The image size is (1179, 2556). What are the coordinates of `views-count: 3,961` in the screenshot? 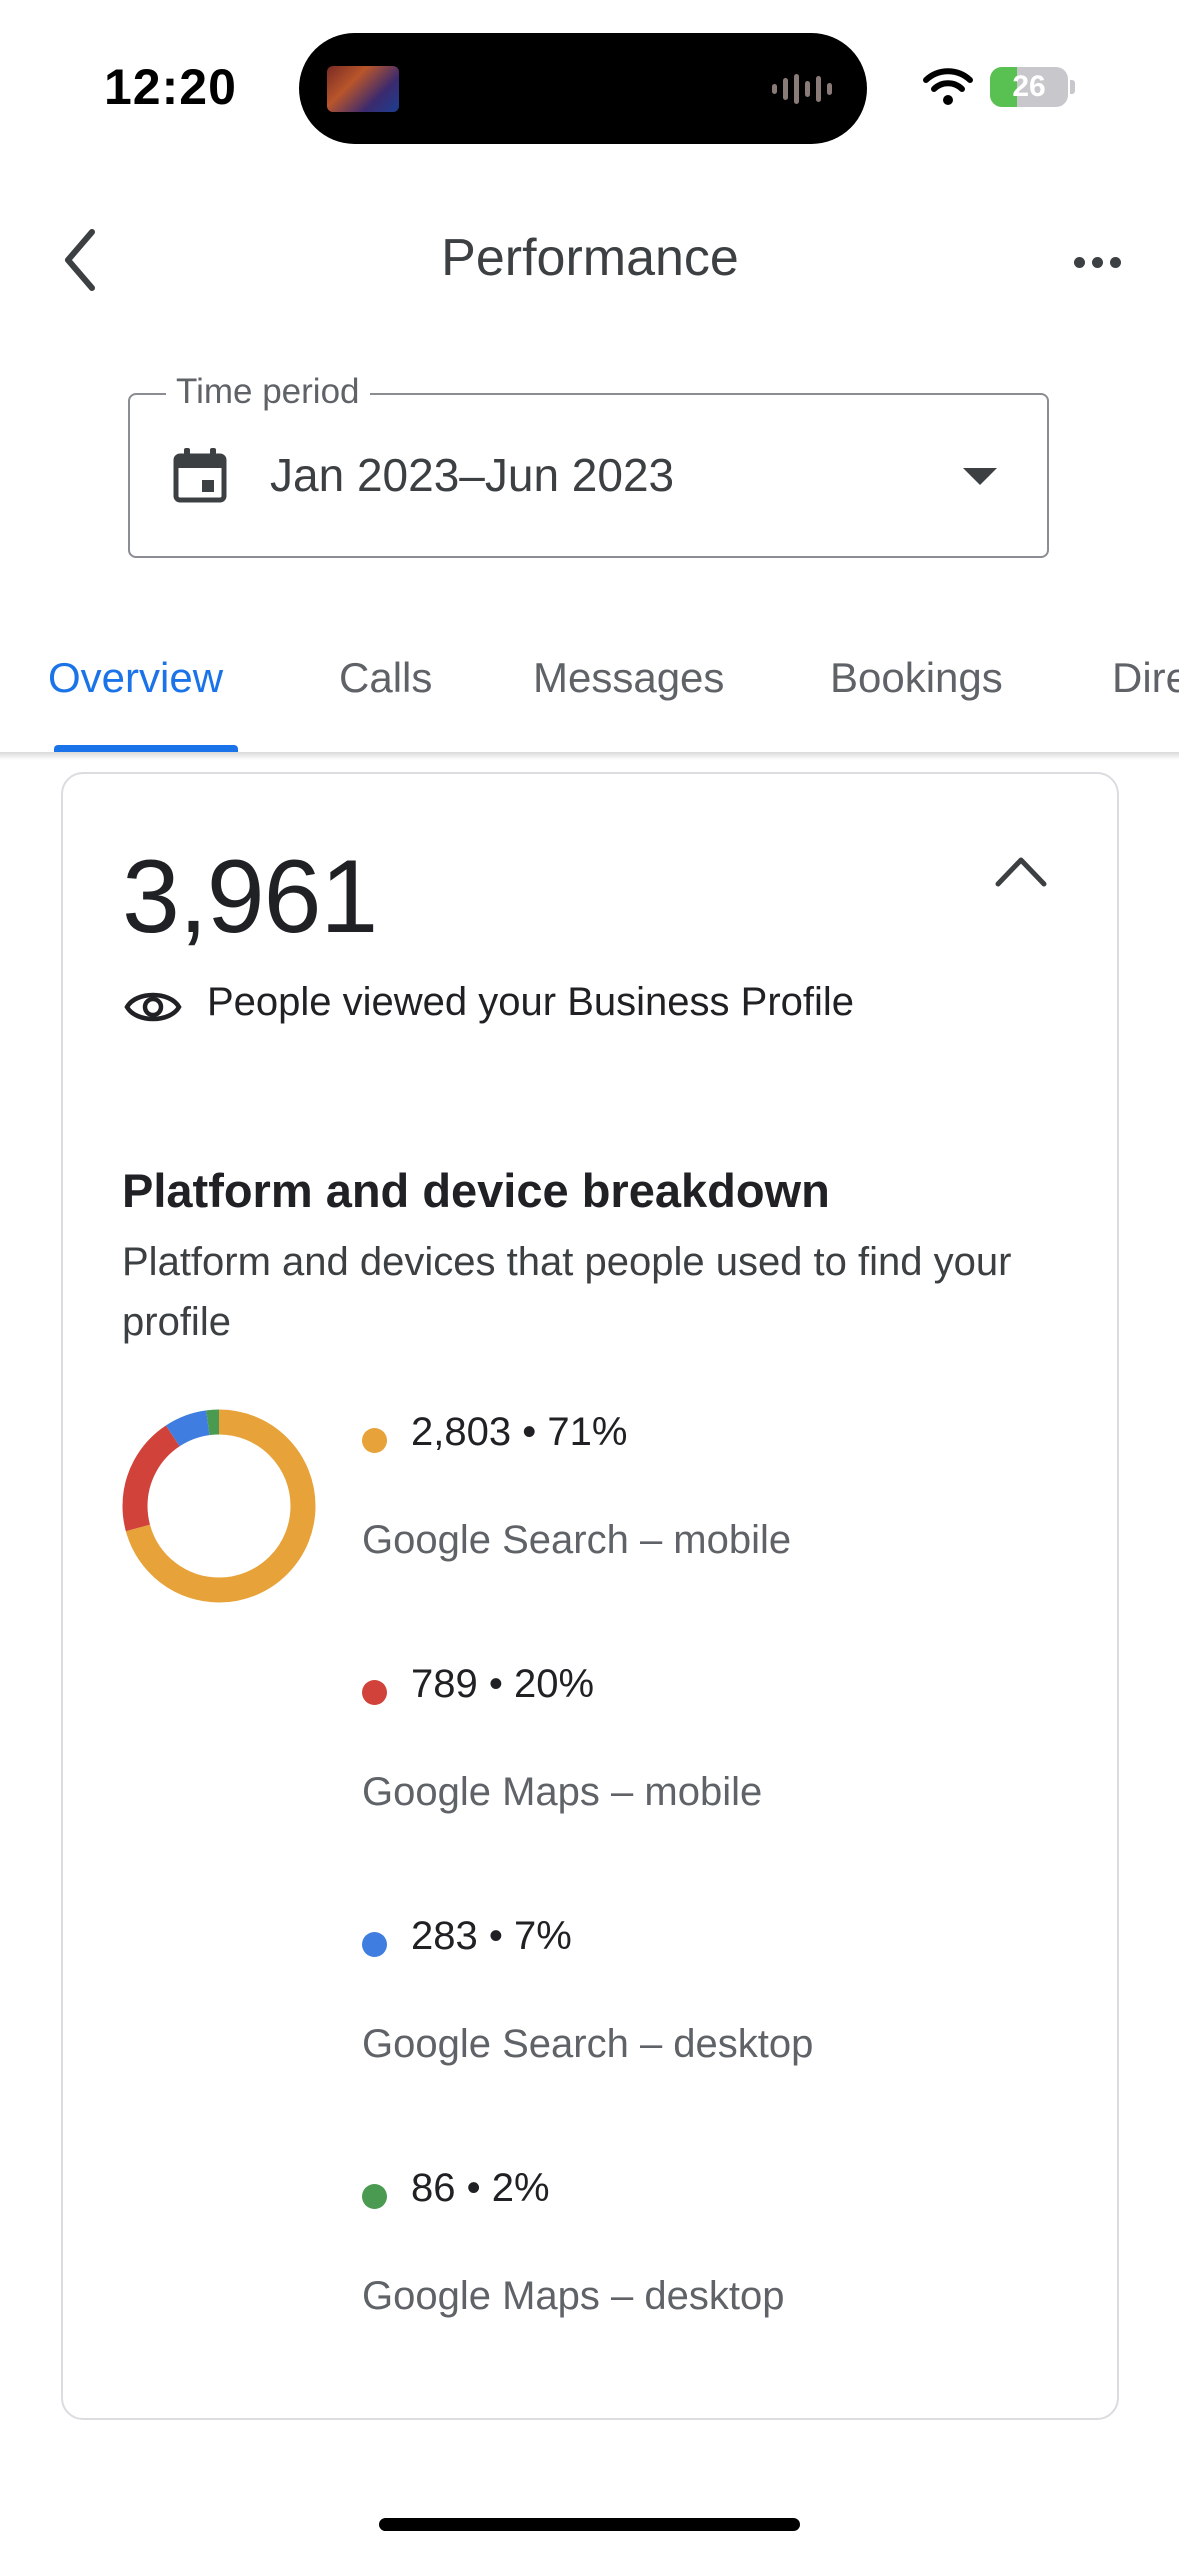 It's located at (250, 897).